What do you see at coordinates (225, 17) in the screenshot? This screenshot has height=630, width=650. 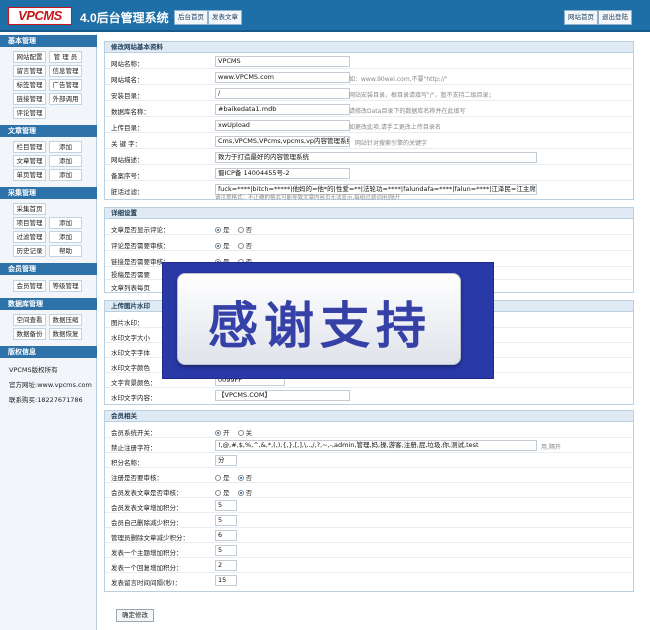 I see `post-article-button: 发表文章` at bounding box center [225, 17].